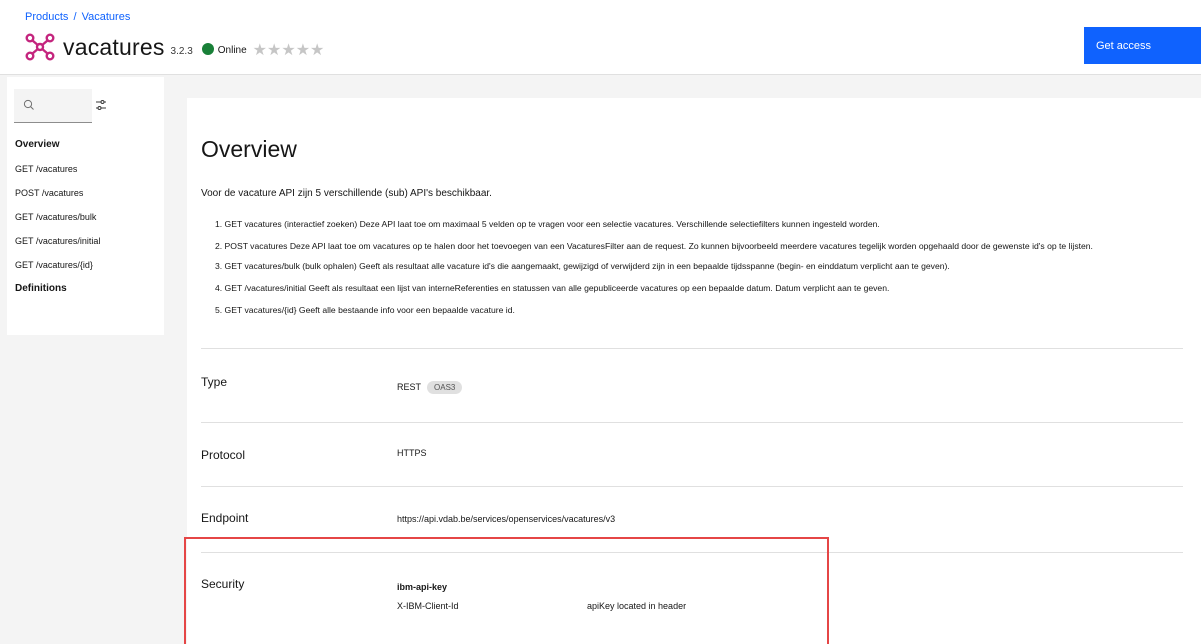 The width and height of the screenshot is (1201, 644). I want to click on sidebar-item-get-vacatures: GET /vacatures, so click(57, 175).